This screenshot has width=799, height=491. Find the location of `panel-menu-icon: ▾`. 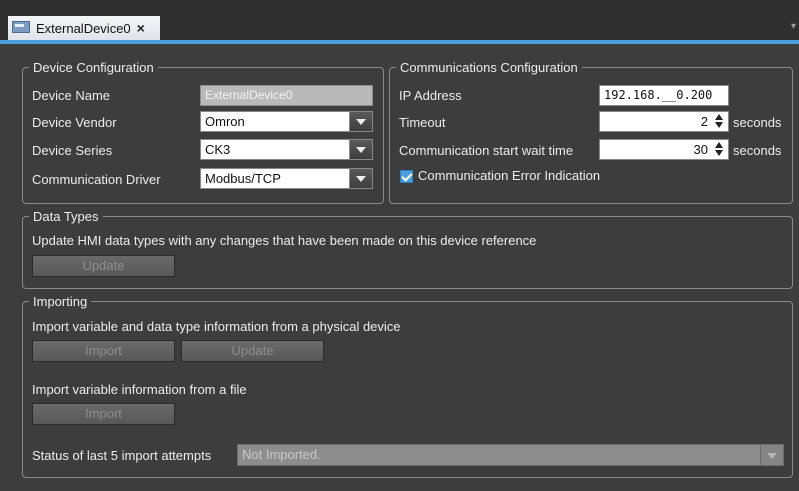

panel-menu-icon: ▾ is located at coordinates (794, 27).